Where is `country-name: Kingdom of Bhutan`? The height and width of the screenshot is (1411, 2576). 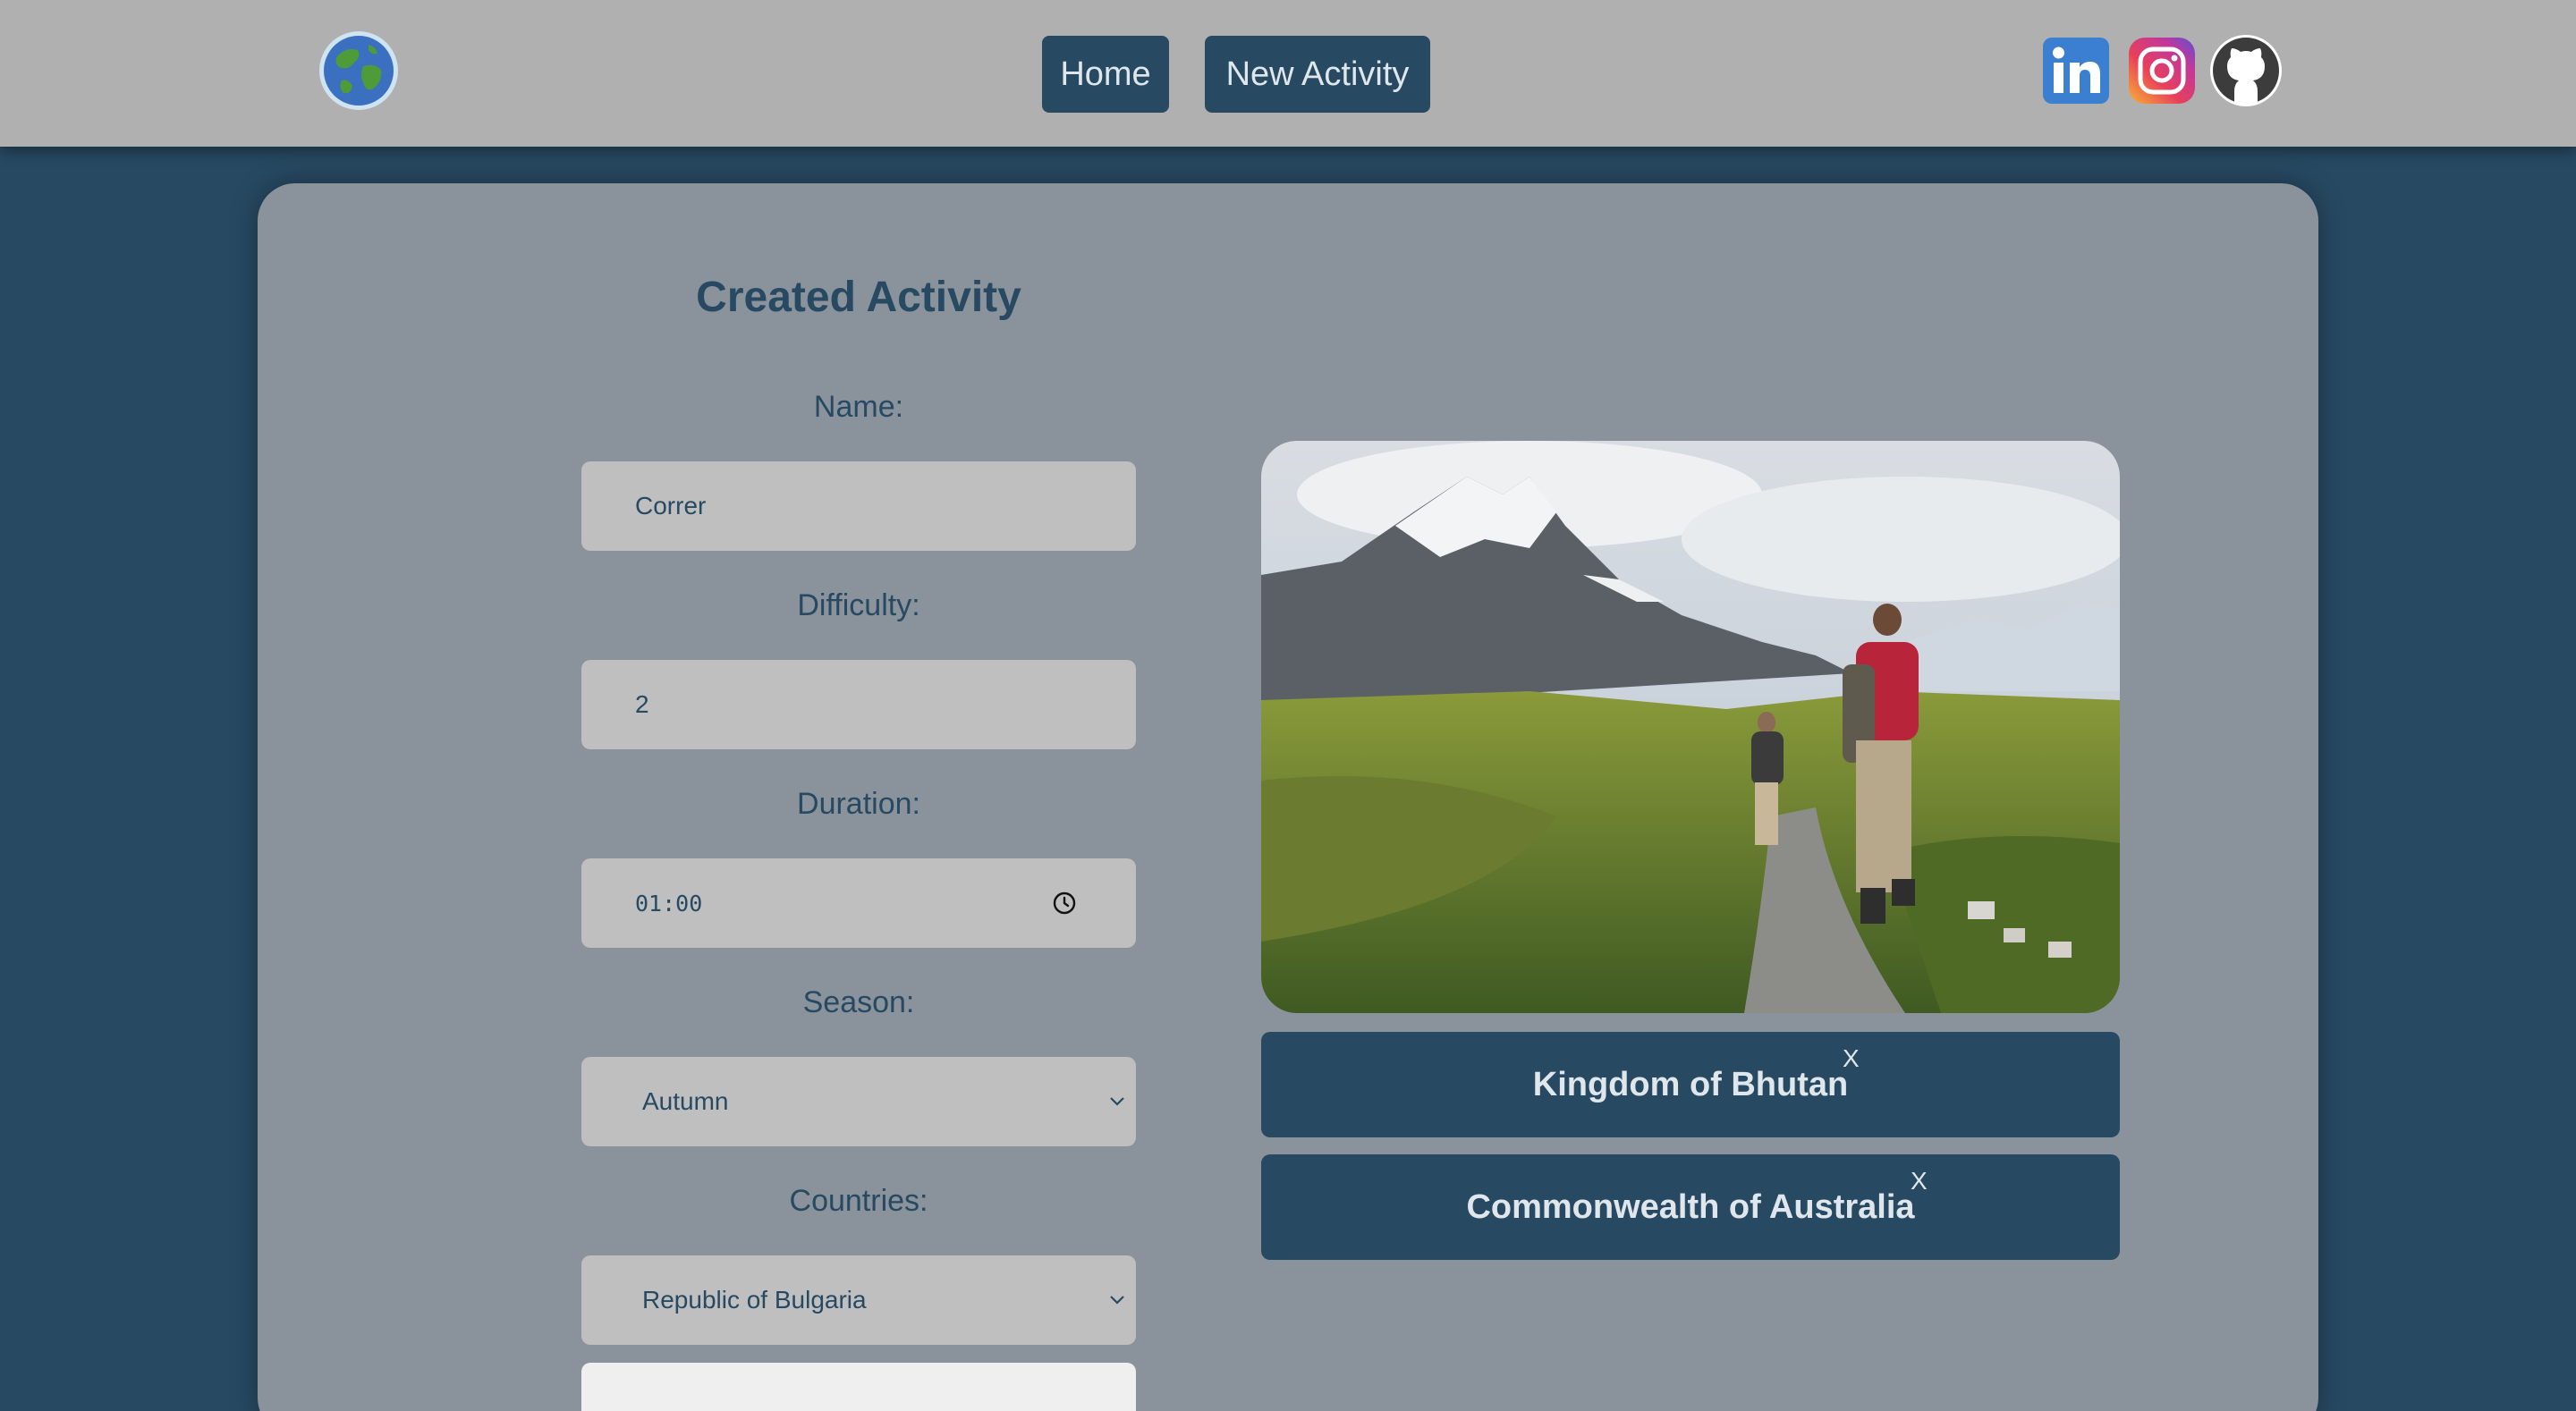
country-name: Kingdom of Bhutan is located at coordinates (1690, 1084).